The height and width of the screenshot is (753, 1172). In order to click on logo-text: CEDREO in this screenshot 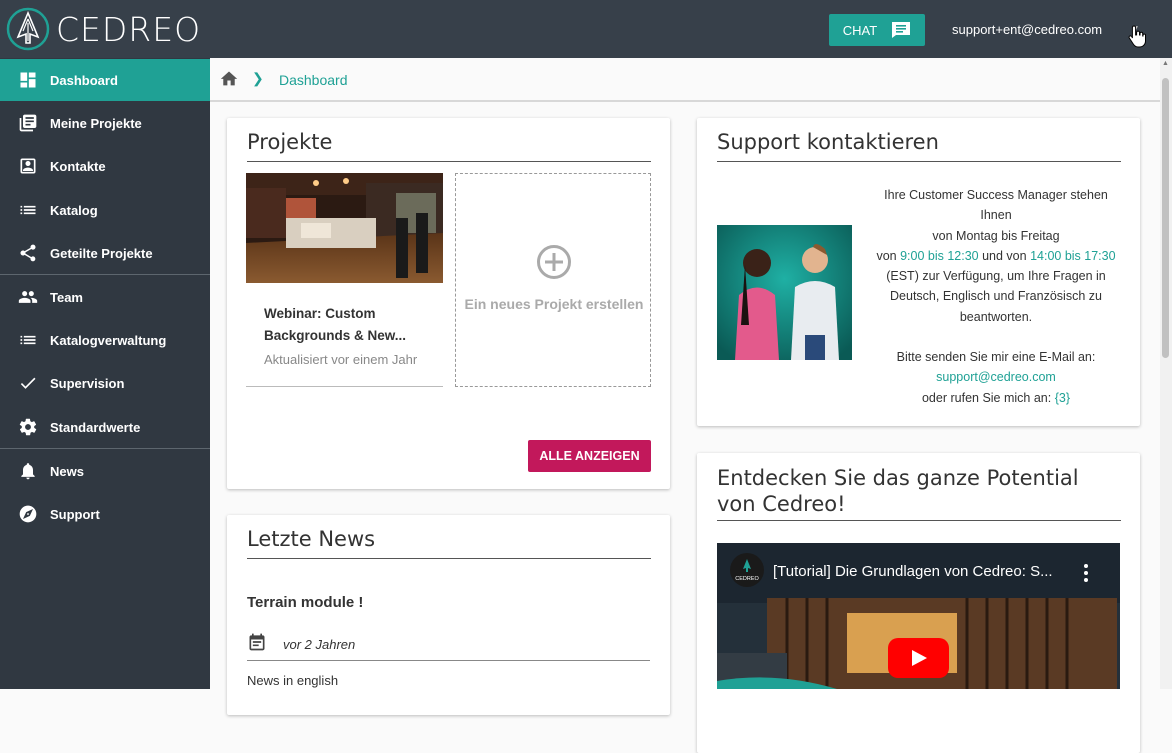, I will do `click(129, 29)`.